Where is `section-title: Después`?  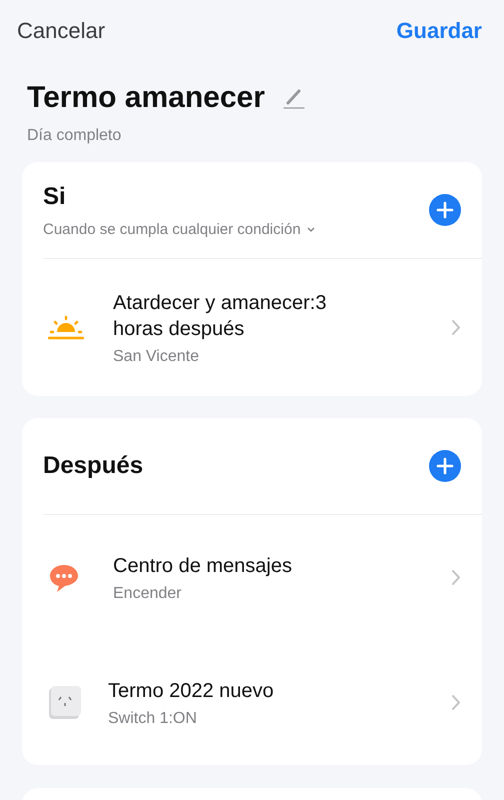
section-title: Después is located at coordinates (93, 466).